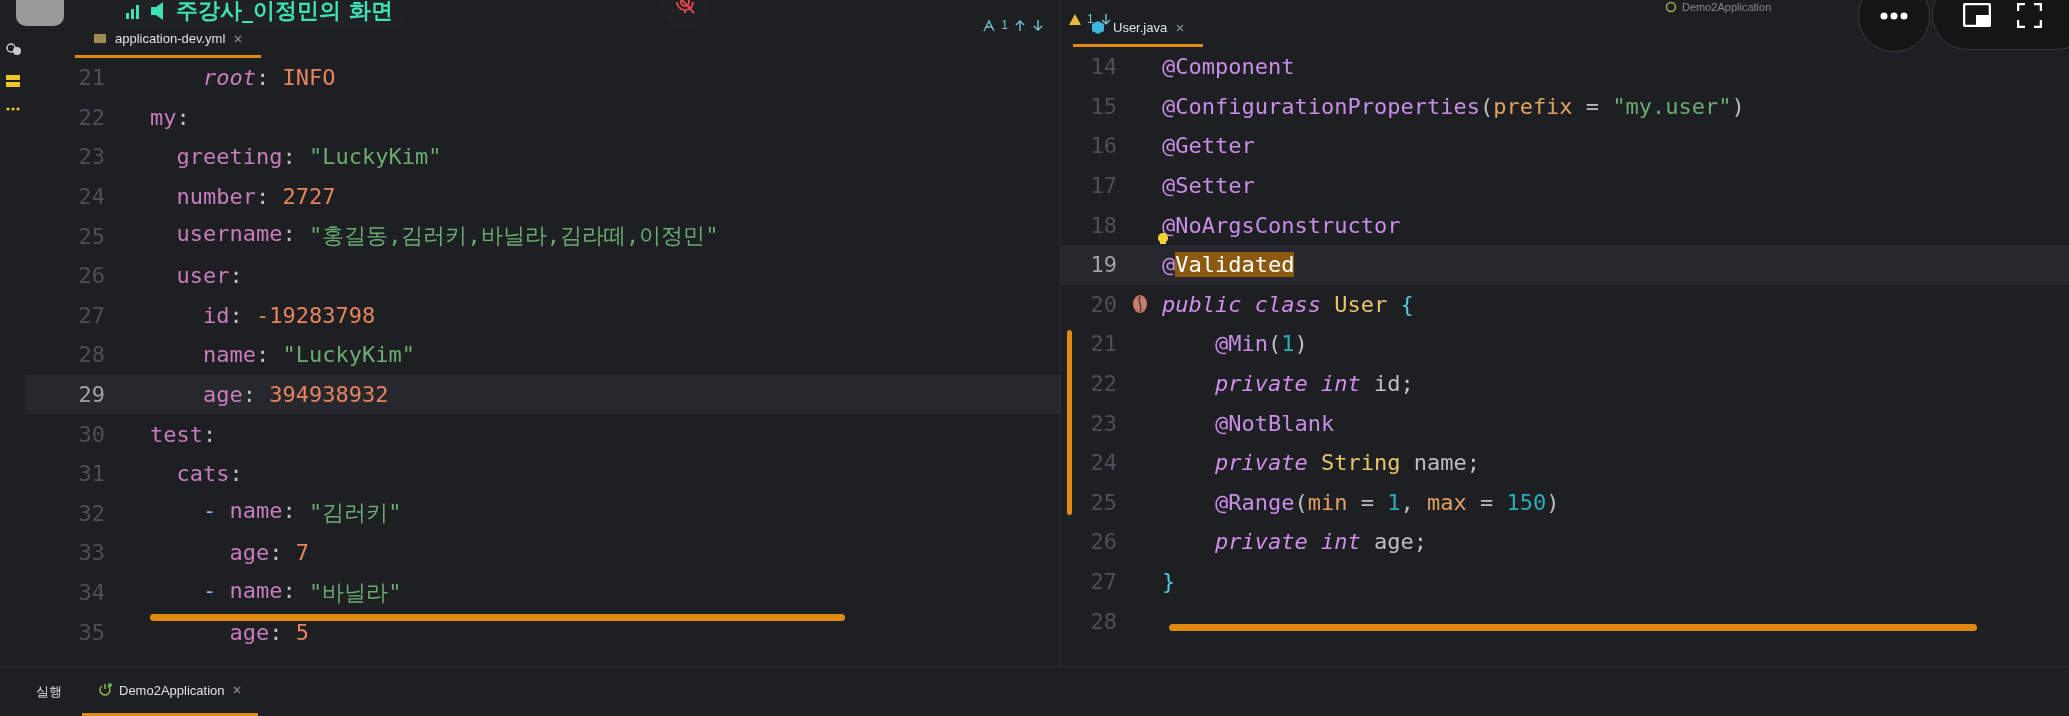 Image resolution: width=2069 pixels, height=716 pixels. Describe the element at coordinates (1446, 463) in the screenshot. I see `code-token: name;` at that location.